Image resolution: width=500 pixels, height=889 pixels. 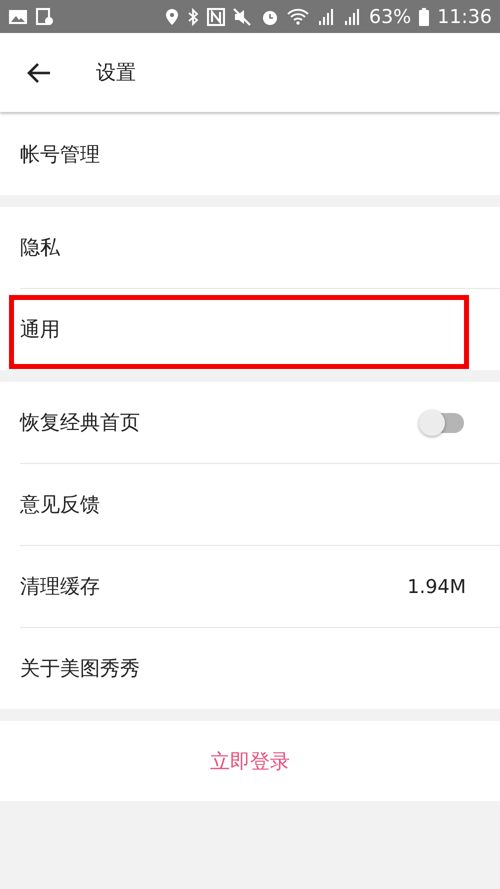 What do you see at coordinates (18, 16) in the screenshot?
I see `image-icon` at bounding box center [18, 16].